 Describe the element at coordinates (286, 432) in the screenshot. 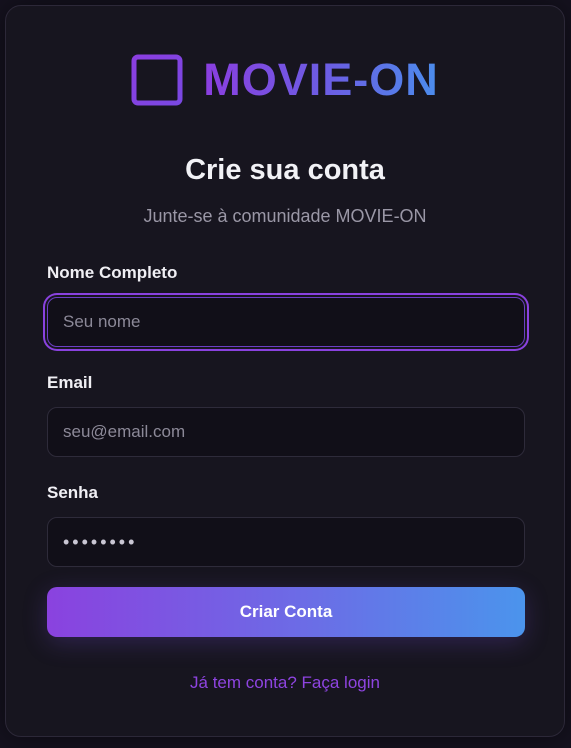

I see `email-input: seu@email.com` at that location.